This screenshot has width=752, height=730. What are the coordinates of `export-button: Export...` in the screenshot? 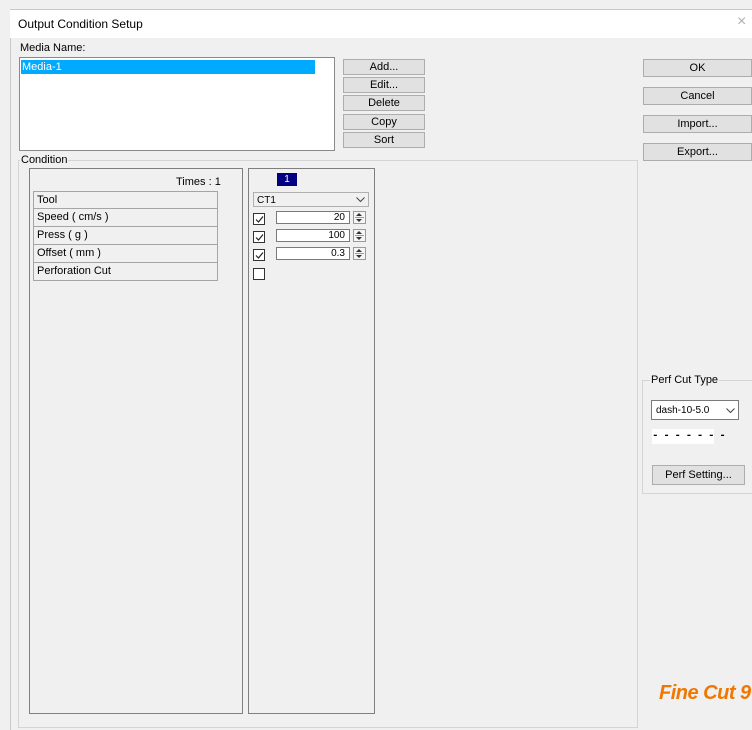 It's located at (697, 152).